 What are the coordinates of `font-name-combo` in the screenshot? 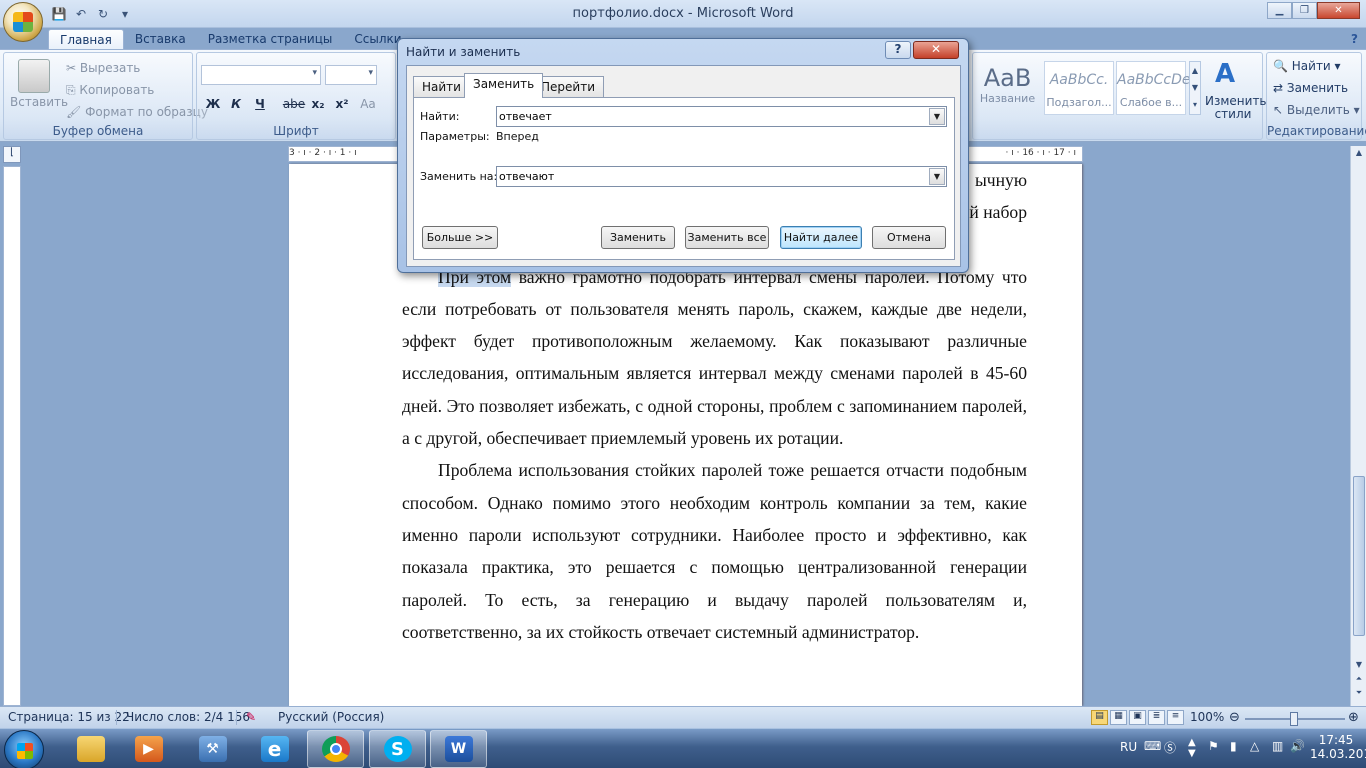 It's located at (261, 75).